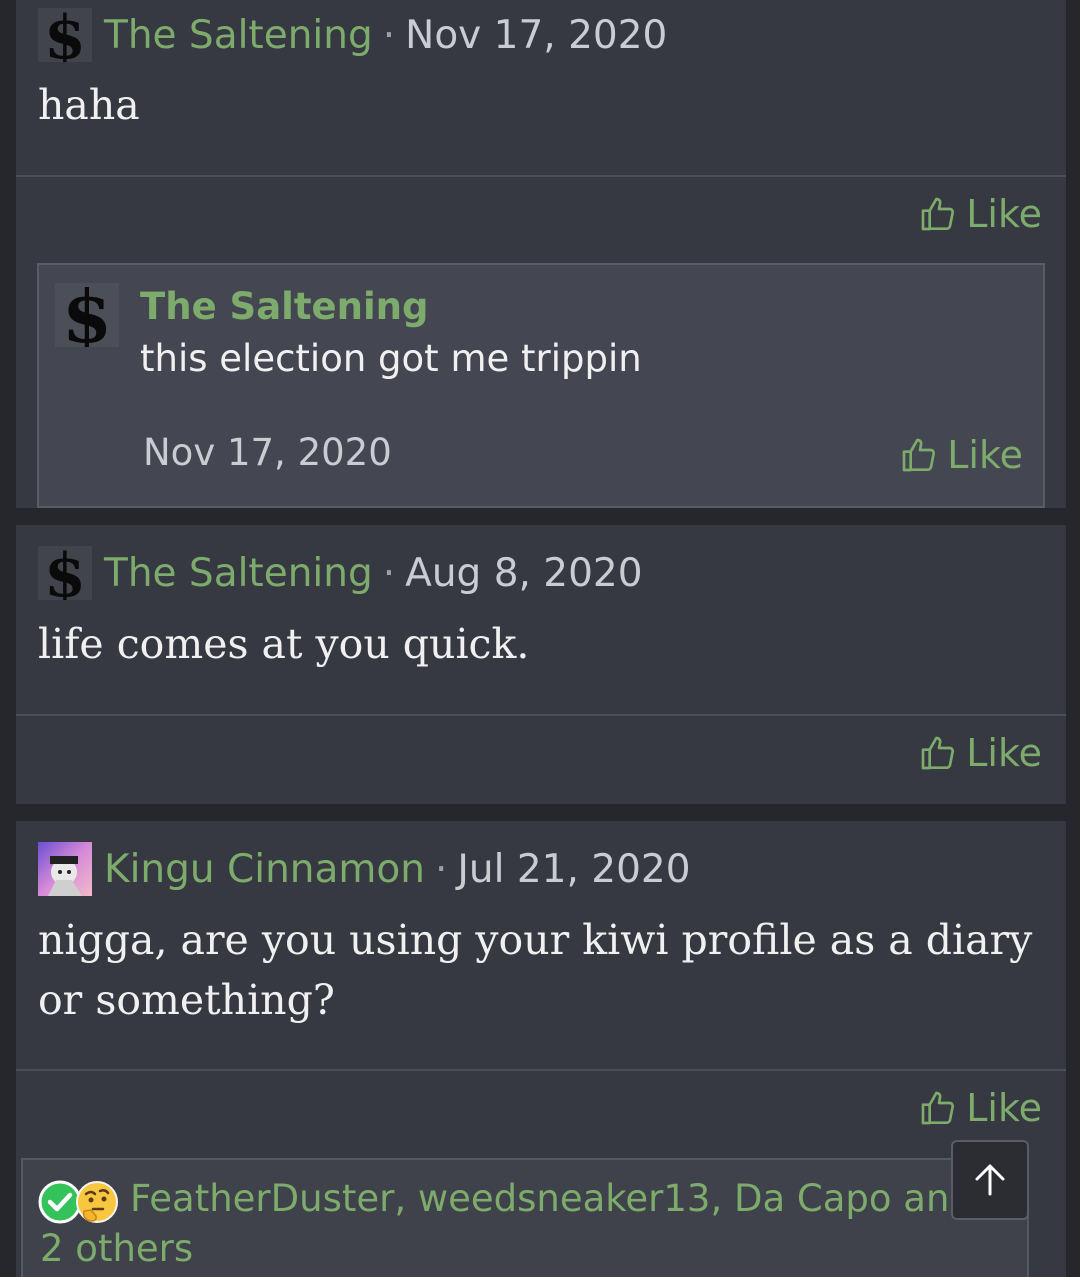 The image size is (1080, 1277). Describe the element at coordinates (89, 105) in the screenshot. I see `post-message: haha` at that location.